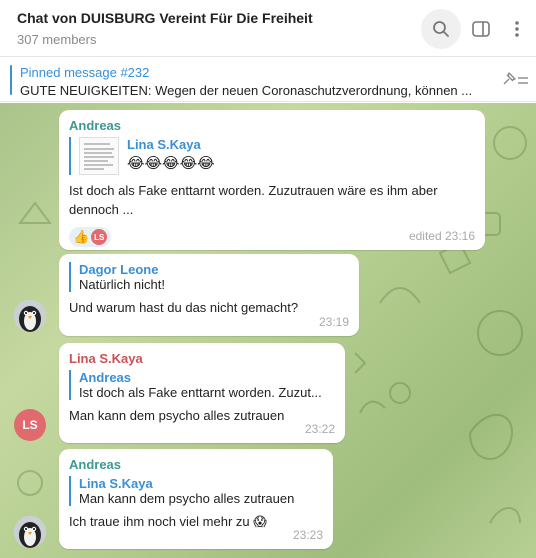 The height and width of the screenshot is (558, 536). What do you see at coordinates (184, 307) in the screenshot?
I see `message-text: Und warum hast du das nicht gemacht?` at bounding box center [184, 307].